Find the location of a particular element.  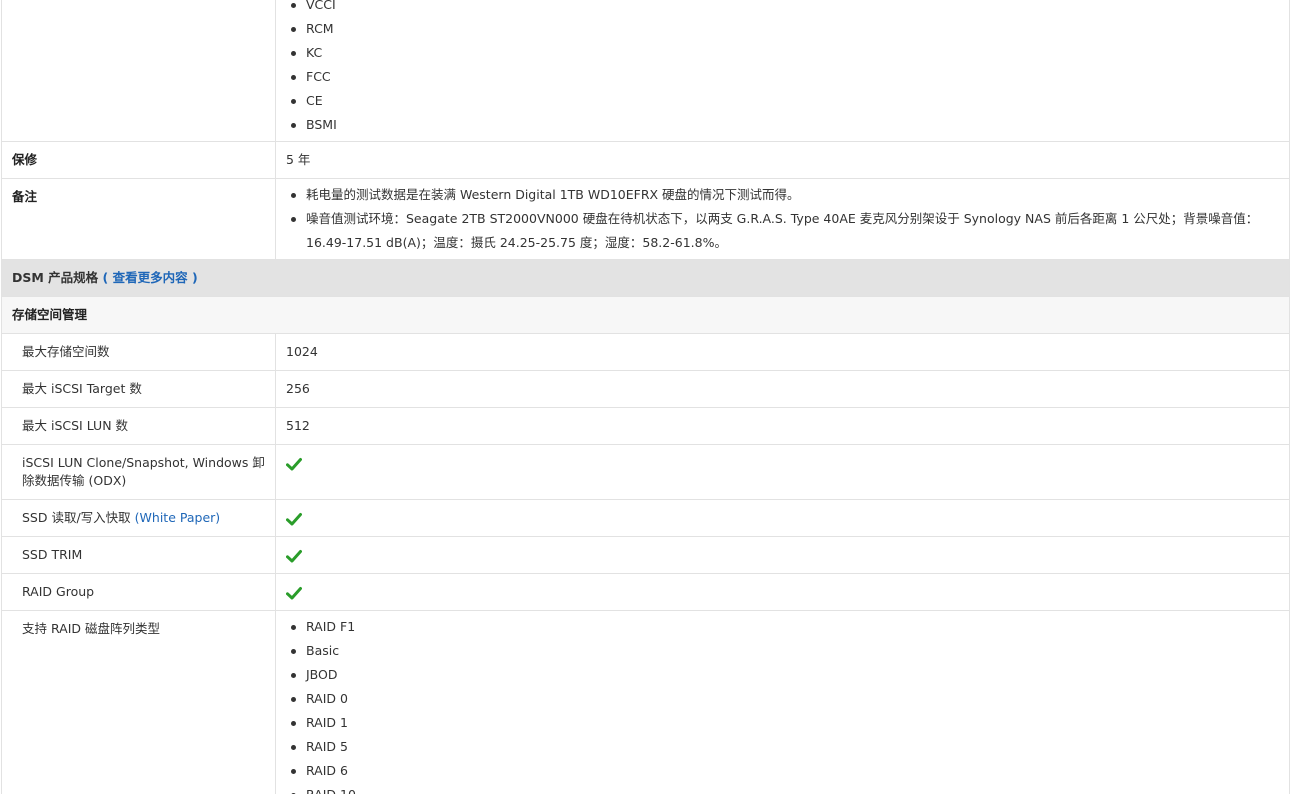

dsm-section-cell: DSM 产品规格 ( 查看更多内容 ) is located at coordinates (645, 278).